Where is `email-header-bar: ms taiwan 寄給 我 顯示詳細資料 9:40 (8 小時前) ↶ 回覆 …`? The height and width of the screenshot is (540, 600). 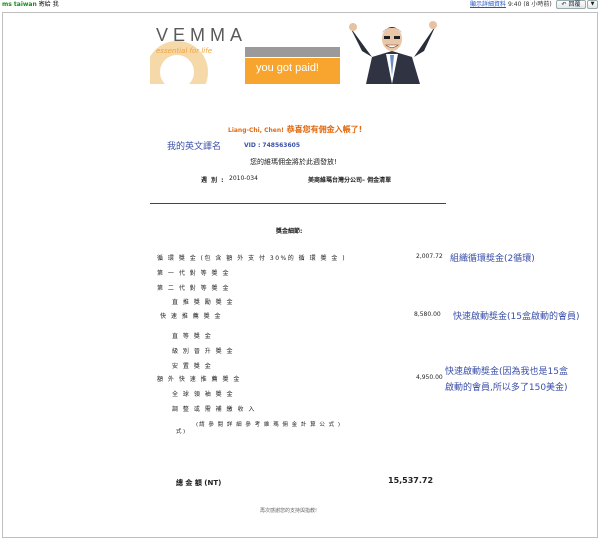 email-header-bar: ms taiwan 寄給 我 顯示詳細資料 9:40 (8 小時前) ↶ 回覆 … is located at coordinates (300, 5).